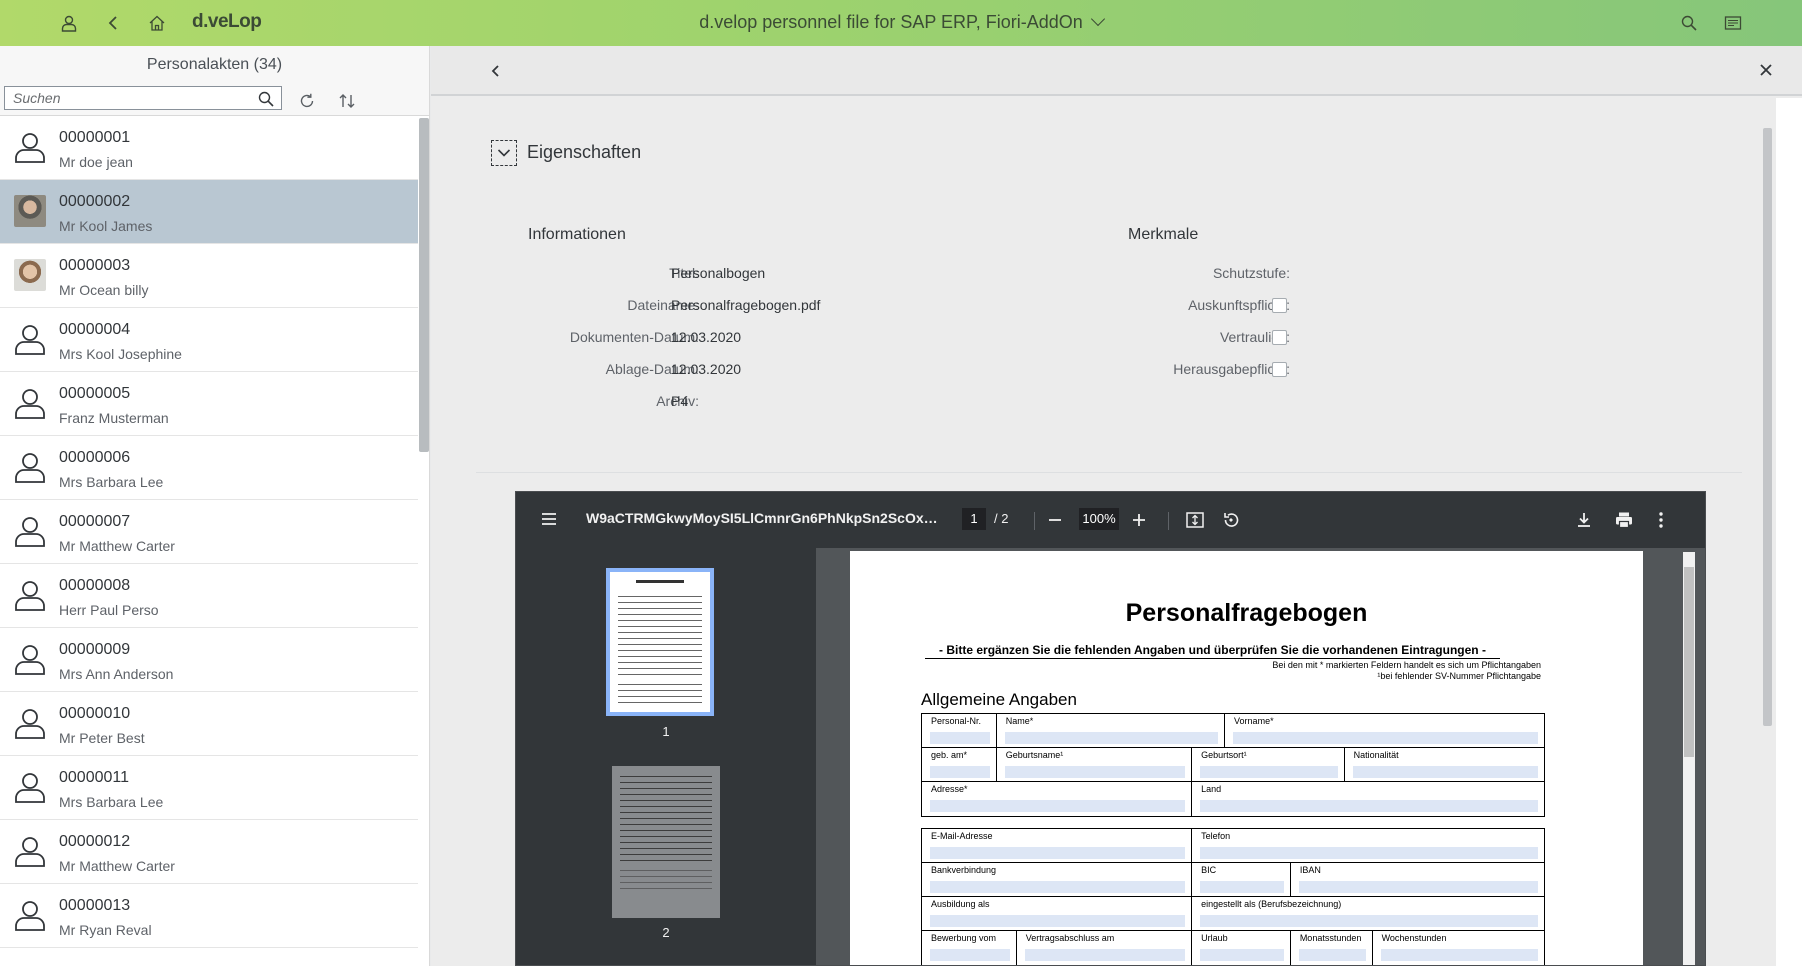  Describe the element at coordinates (666, 932) in the screenshot. I see `thumbnail-label: 2` at that location.